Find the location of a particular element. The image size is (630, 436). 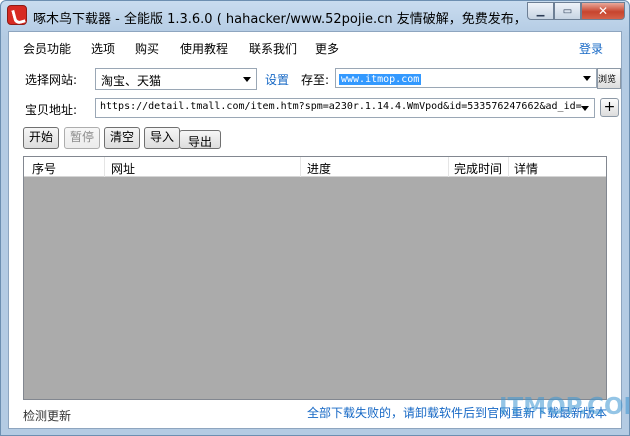

login-link: 登录 is located at coordinates (591, 48).